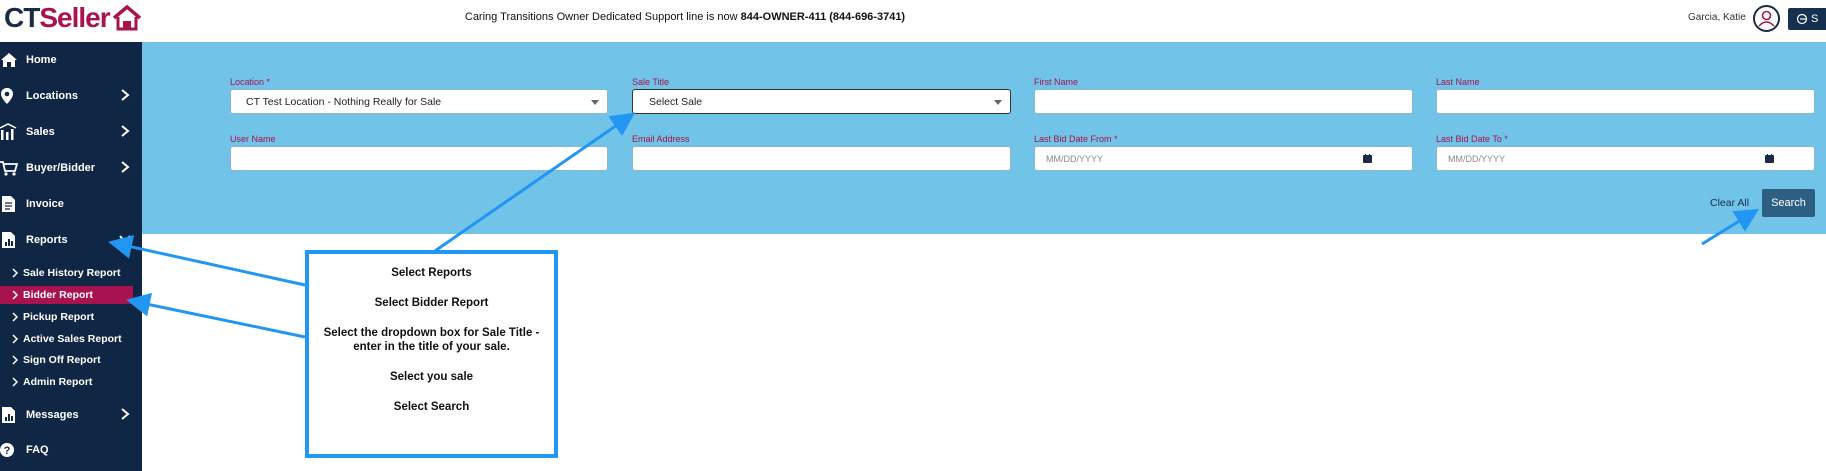 The height and width of the screenshot is (471, 1826). I want to click on sale-title-label: Sale Title, so click(651, 82).